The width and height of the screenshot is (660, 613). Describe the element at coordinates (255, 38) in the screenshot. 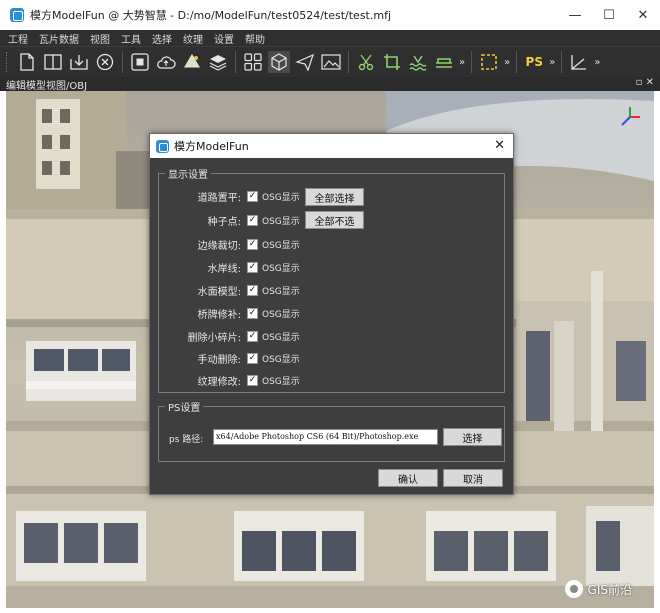

I see `menu-help: 帮助` at that location.